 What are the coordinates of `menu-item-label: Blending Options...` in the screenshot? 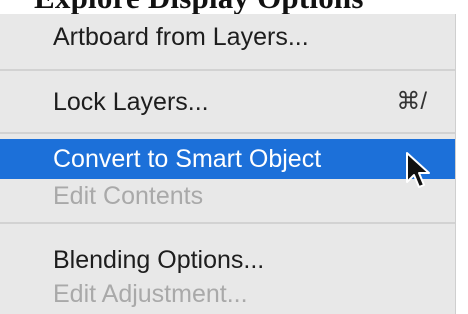 It's located at (159, 260).